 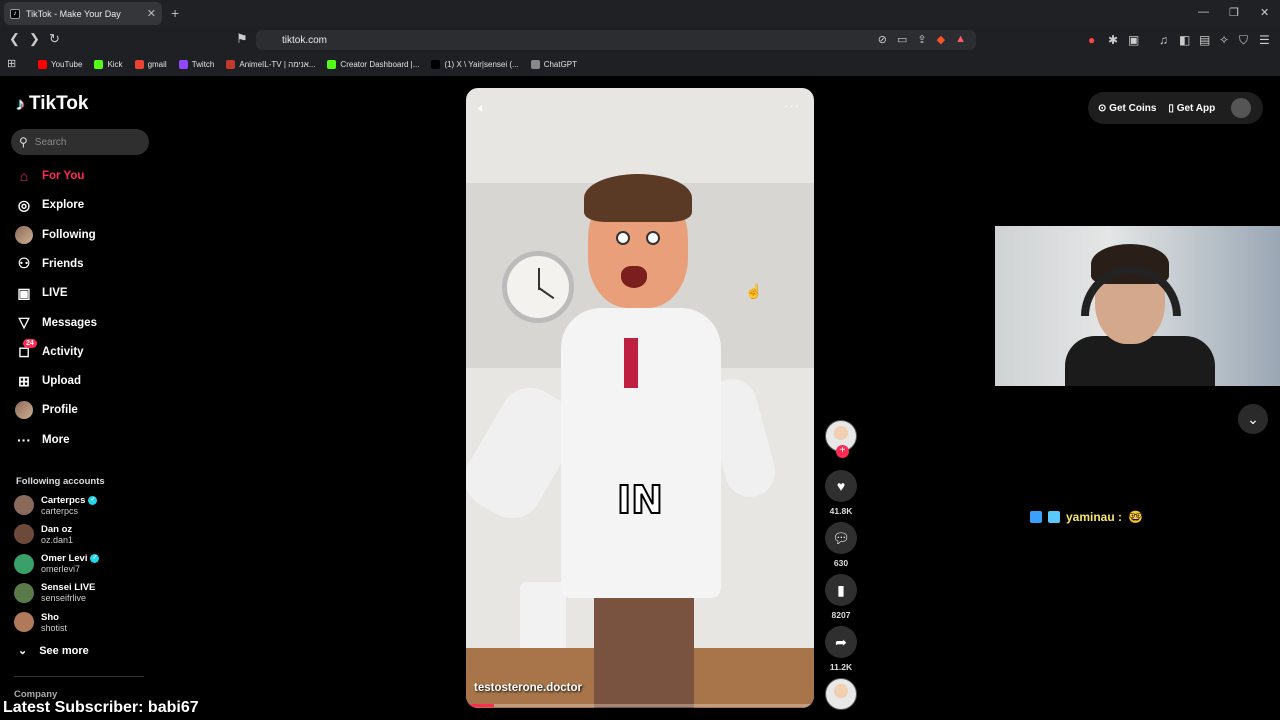 What do you see at coordinates (304, 40) in the screenshot?
I see `url-text: tiktok.com` at bounding box center [304, 40].